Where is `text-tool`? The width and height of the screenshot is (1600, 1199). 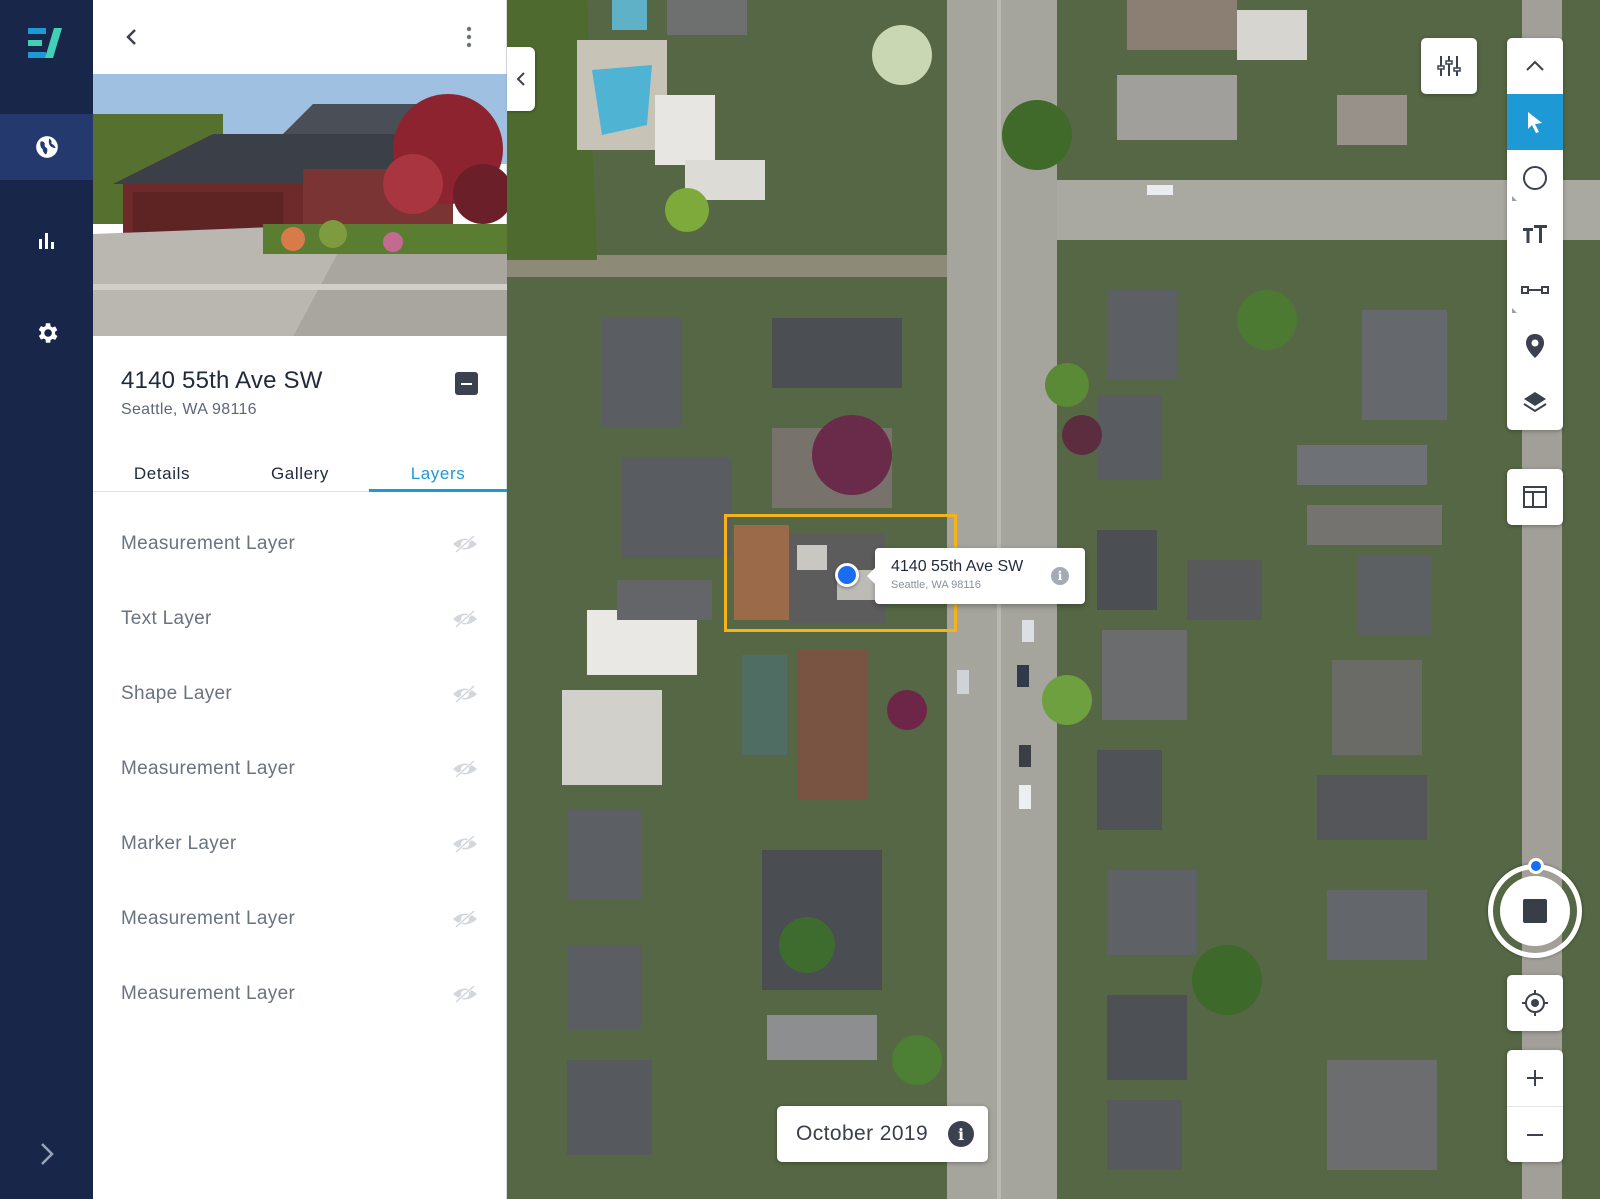 text-tool is located at coordinates (1535, 234).